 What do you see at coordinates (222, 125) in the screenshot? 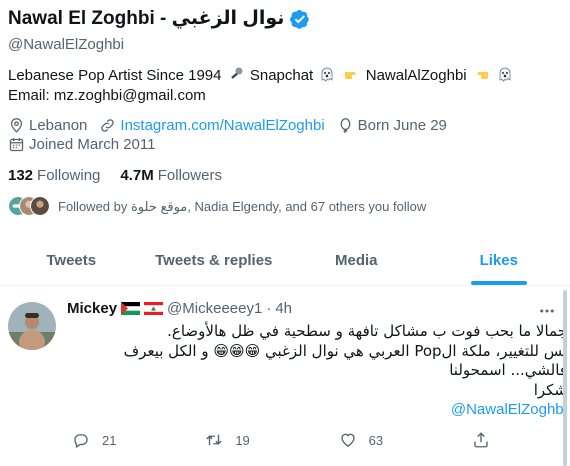
I see `website-link: Instagram.com/NawalElZoghbi` at bounding box center [222, 125].